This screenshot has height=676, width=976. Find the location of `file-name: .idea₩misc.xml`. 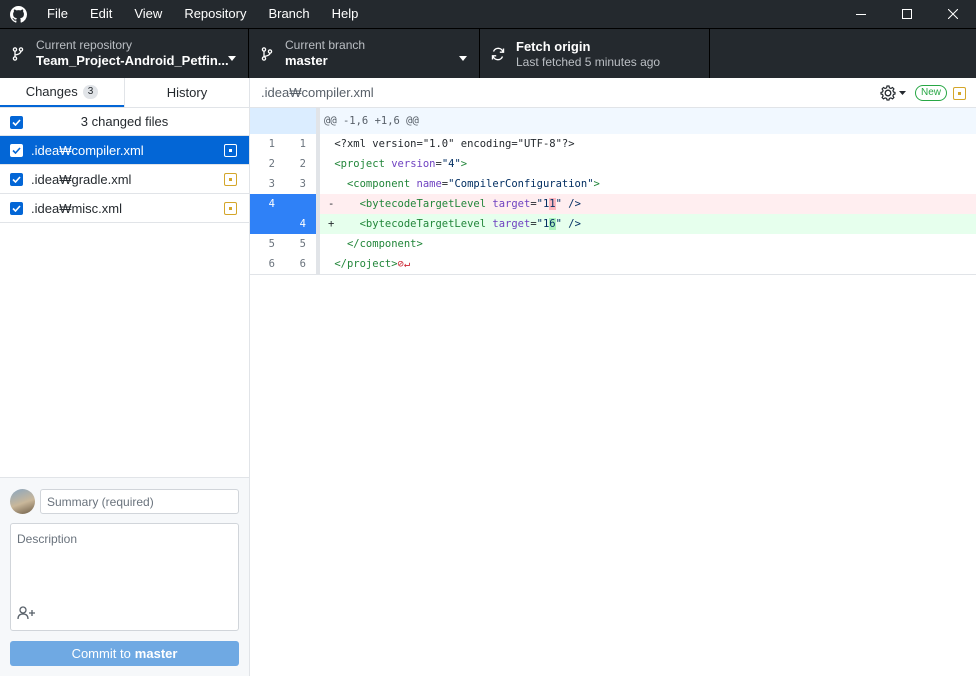

file-name: .idea₩misc.xml is located at coordinates (77, 208).